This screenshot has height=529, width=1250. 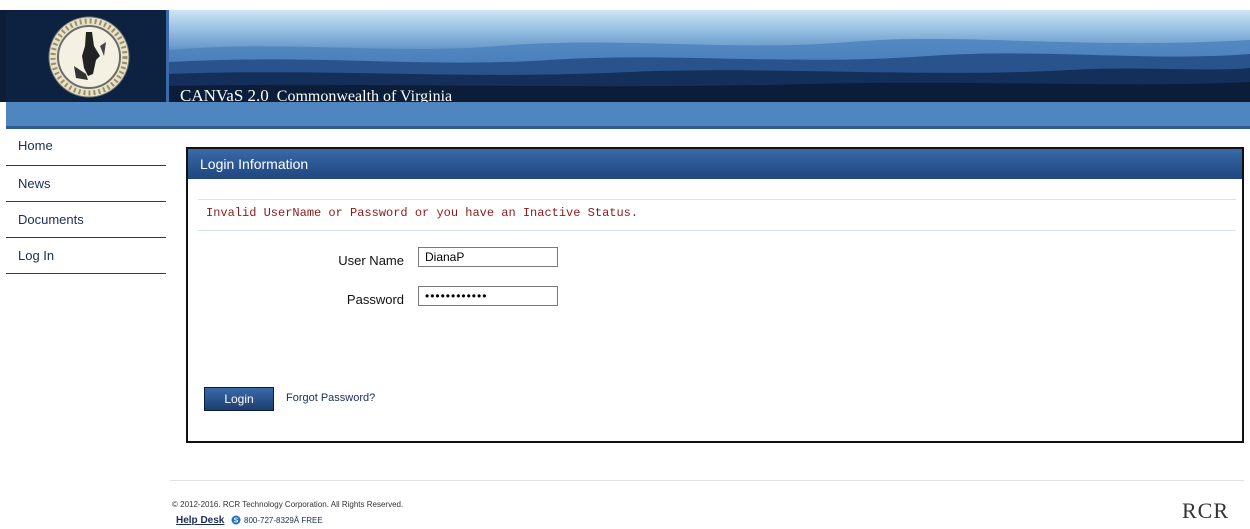 I want to click on seal-container, so click(x=86, y=56).